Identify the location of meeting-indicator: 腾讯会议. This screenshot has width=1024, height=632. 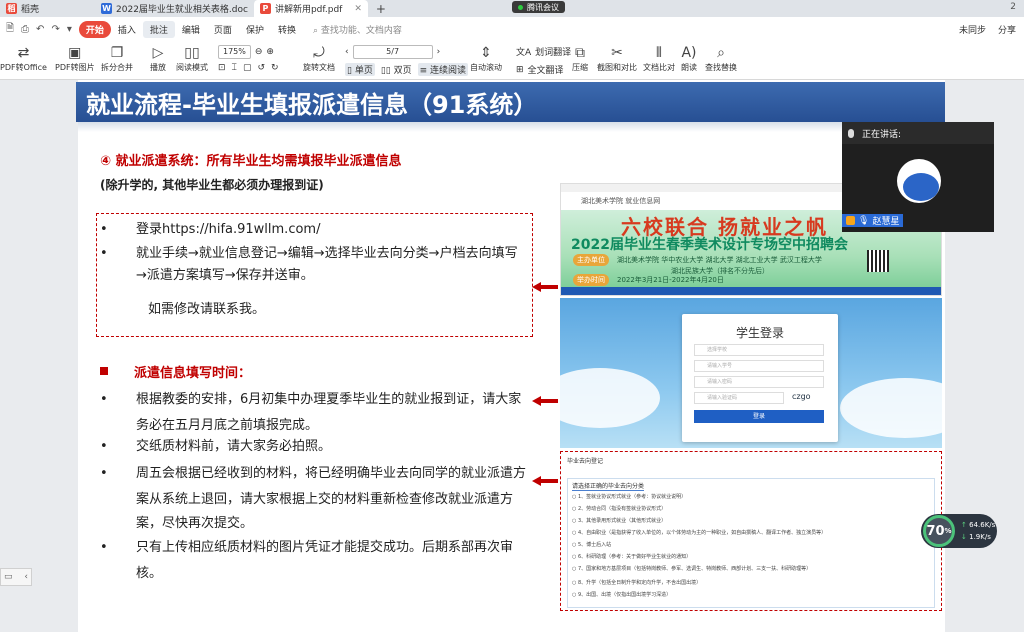
(538, 7).